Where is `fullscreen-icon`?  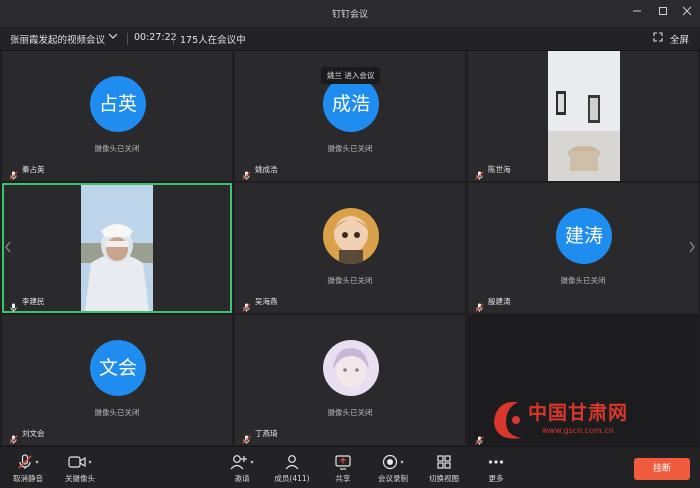 fullscreen-icon is located at coordinates (658, 38).